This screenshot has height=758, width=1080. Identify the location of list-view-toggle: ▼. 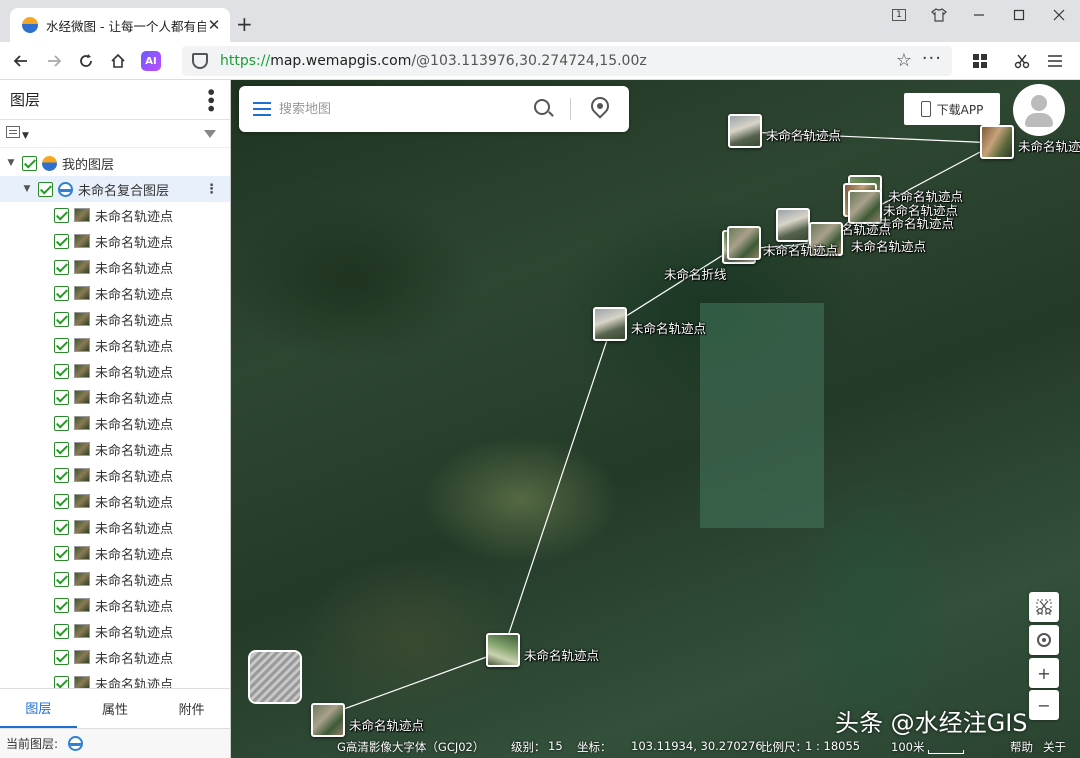
(17, 133).